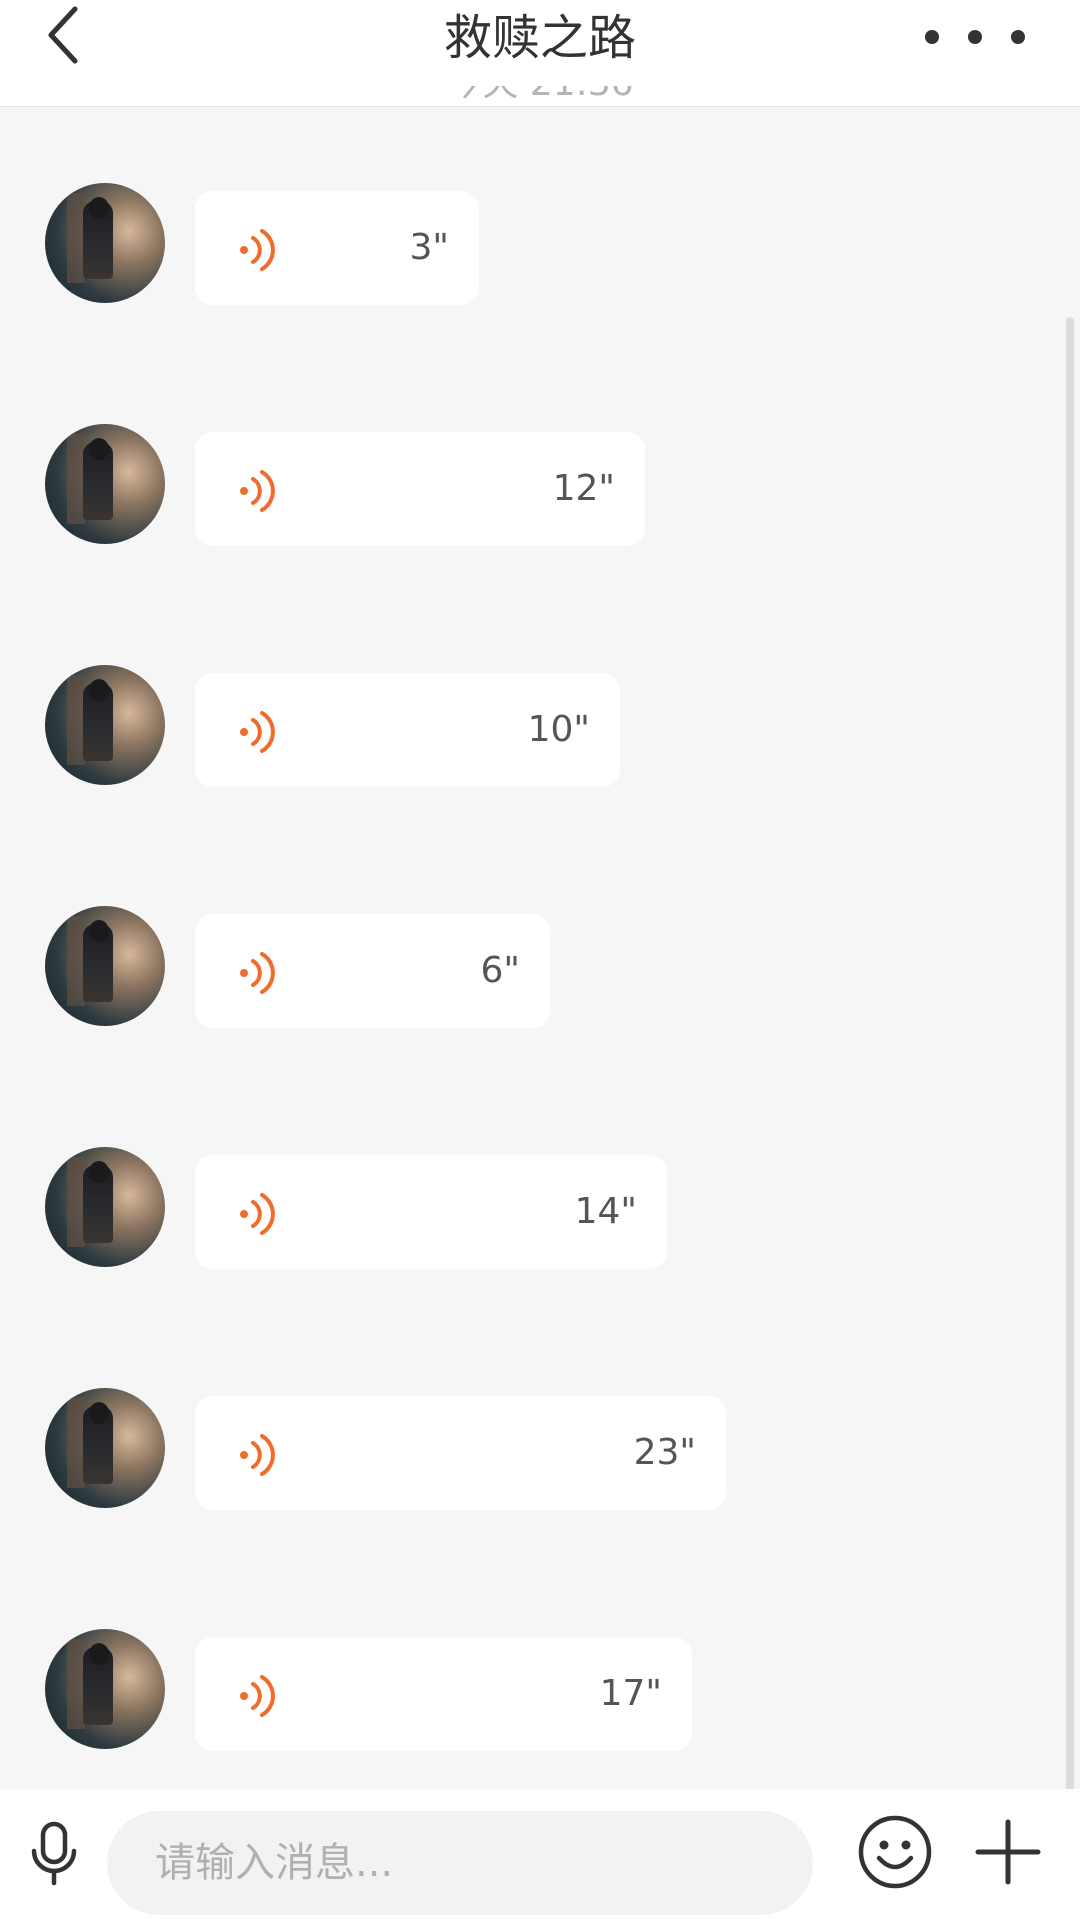 The height and width of the screenshot is (1919, 1080). I want to click on voice-duration: 12", so click(583, 488).